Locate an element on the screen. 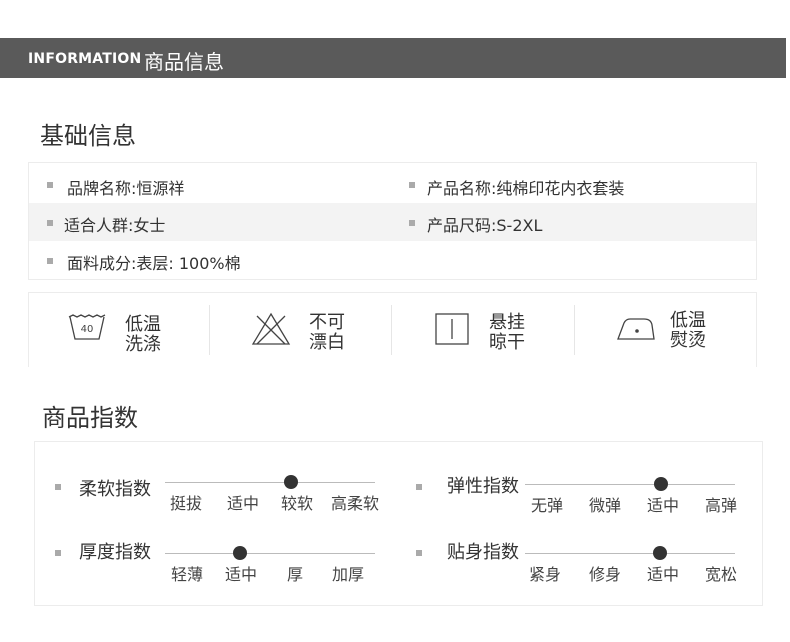 The height and width of the screenshot is (642, 790). wash-40-icon: 40 is located at coordinates (87, 327).